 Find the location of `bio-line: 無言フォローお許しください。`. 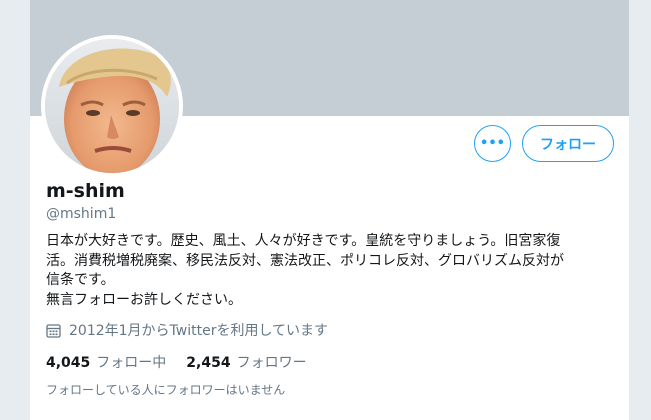

bio-line: 無言フォローお許しください。 is located at coordinates (144, 299).